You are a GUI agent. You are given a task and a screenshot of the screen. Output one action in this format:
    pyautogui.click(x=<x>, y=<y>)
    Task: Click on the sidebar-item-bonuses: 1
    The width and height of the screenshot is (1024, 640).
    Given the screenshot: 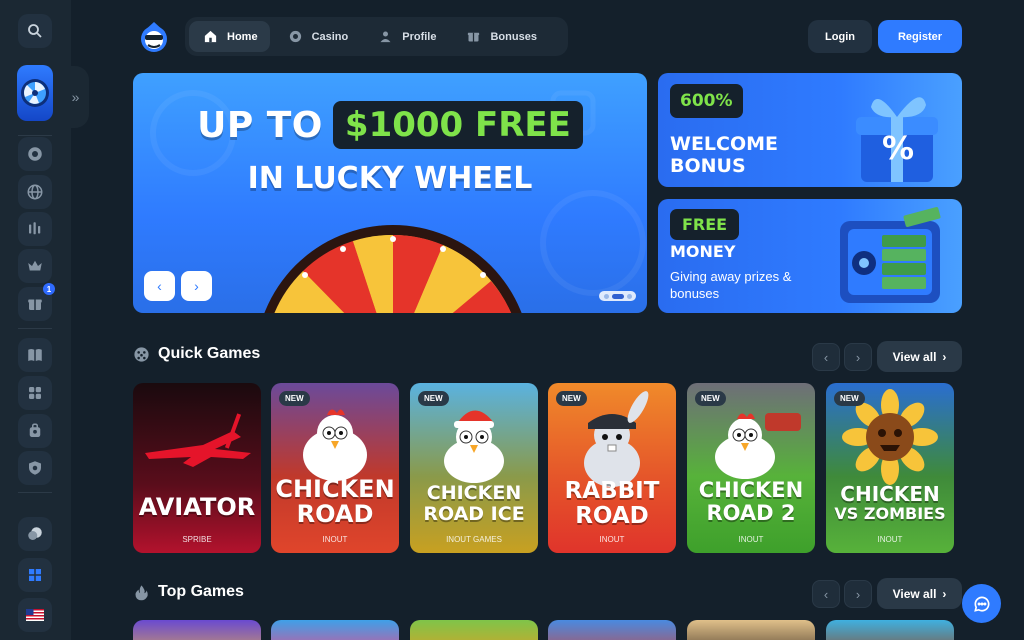 What is the action you would take?
    pyautogui.click(x=36, y=302)
    